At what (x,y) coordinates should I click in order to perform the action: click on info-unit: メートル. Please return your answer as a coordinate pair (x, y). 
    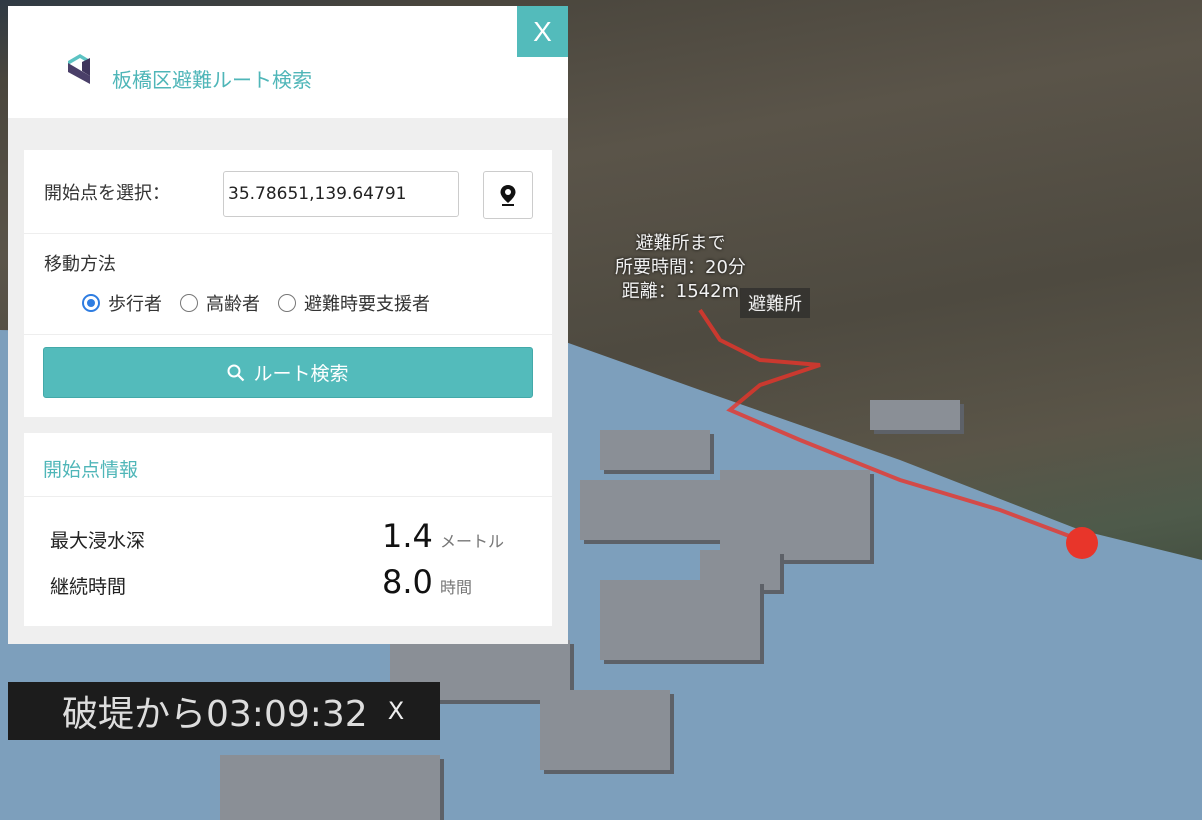
    Looking at the image, I should click on (472, 541).